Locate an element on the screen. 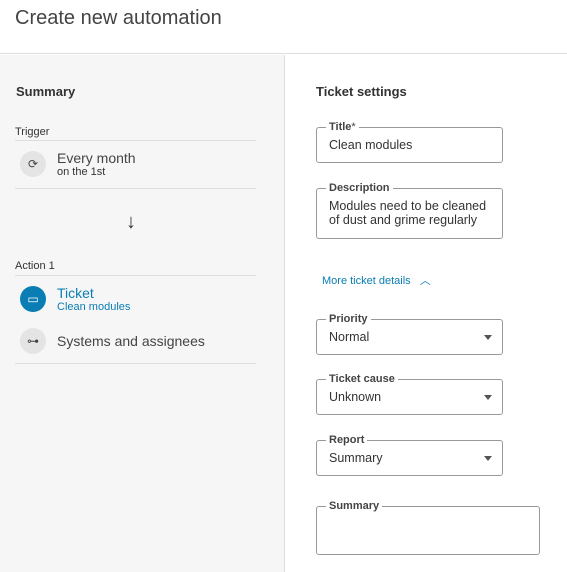  ticket-item: ▭ Ticket Clean modules is located at coordinates (75, 299).